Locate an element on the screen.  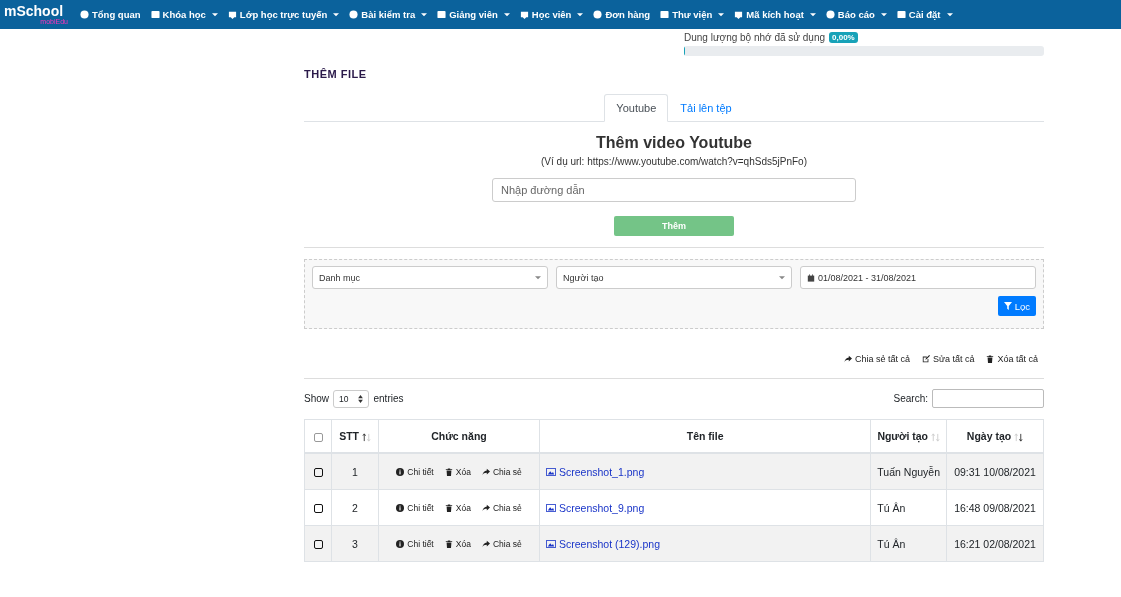
row-number: 2 is located at coordinates (355, 507).